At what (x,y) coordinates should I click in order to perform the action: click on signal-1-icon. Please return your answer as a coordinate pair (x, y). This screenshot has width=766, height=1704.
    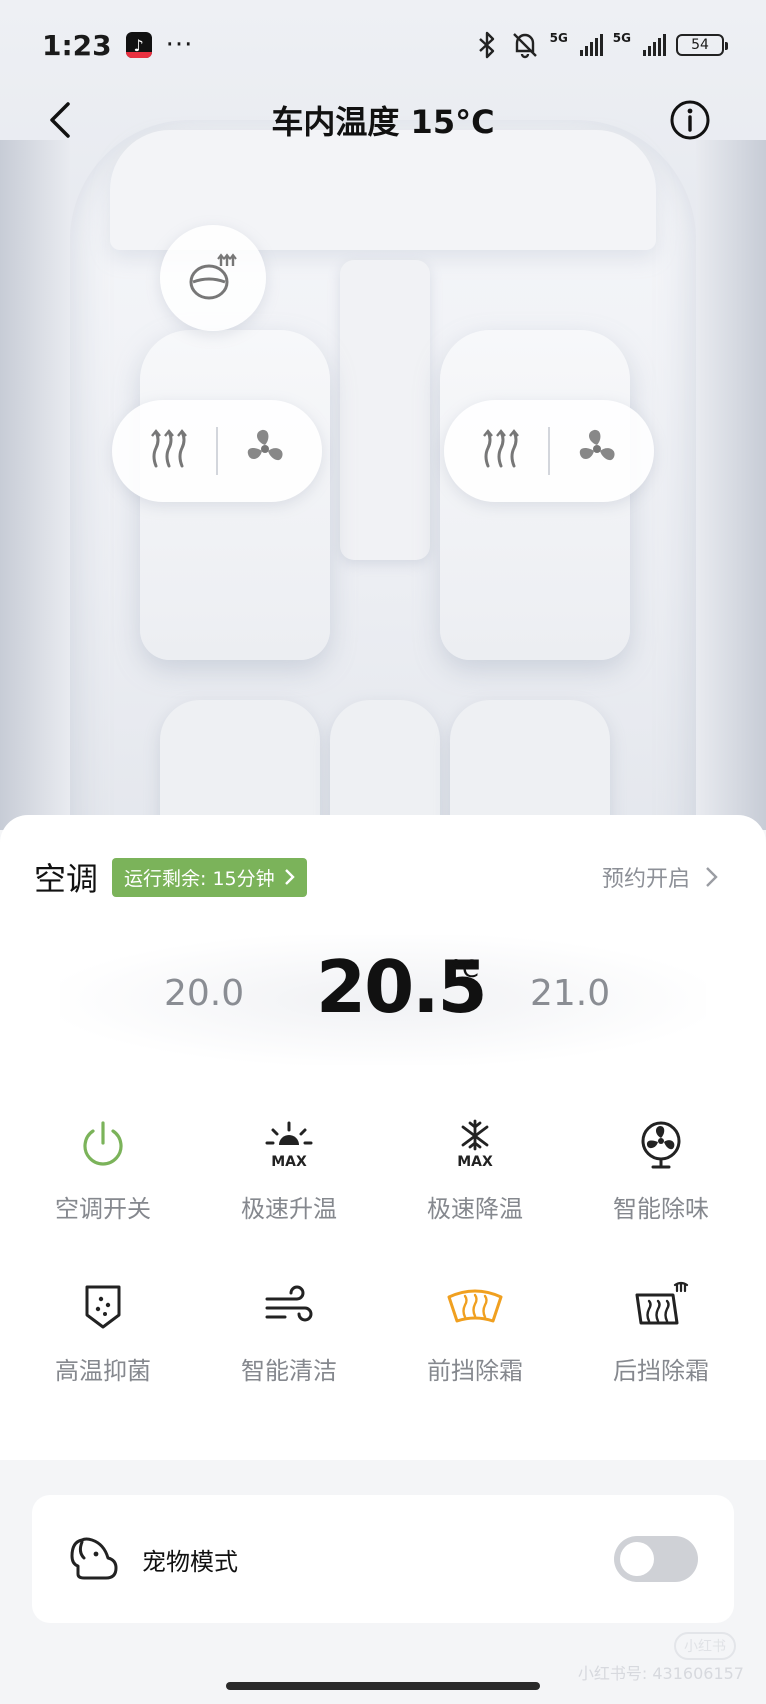
    Looking at the image, I should click on (591, 45).